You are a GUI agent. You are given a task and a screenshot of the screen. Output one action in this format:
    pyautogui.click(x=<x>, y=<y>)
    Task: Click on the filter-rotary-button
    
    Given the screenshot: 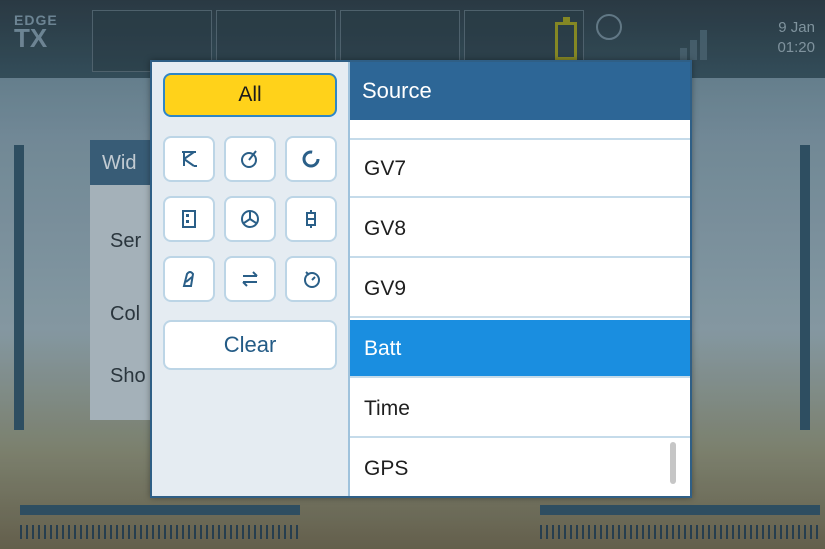 What is the action you would take?
    pyautogui.click(x=311, y=159)
    